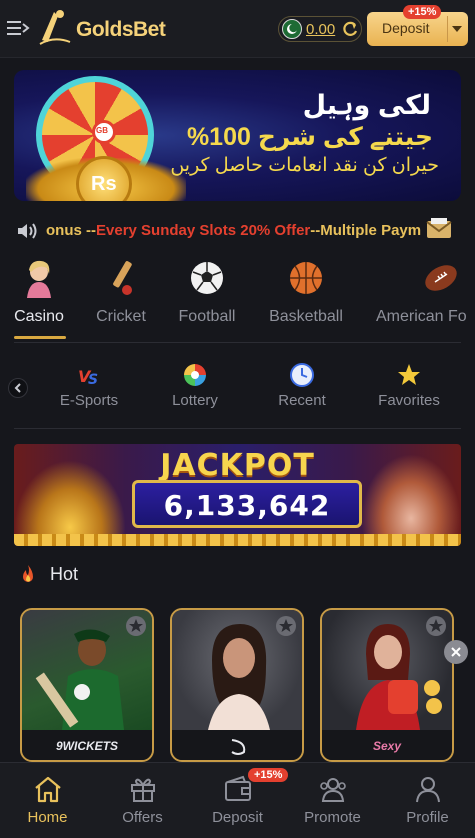  What do you see at coordinates (237, 29) in the screenshot?
I see `top-header: GoldsBet 0.00 Deposit +15%` at bounding box center [237, 29].